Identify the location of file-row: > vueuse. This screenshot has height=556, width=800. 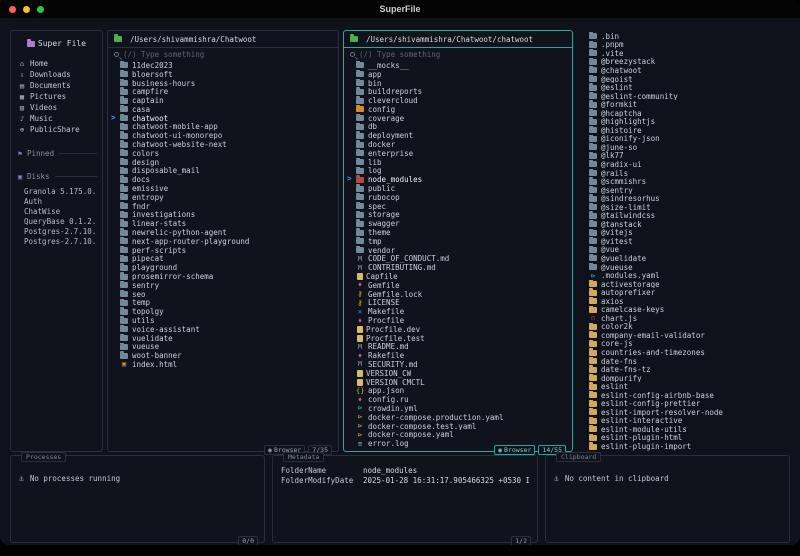
(223, 346).